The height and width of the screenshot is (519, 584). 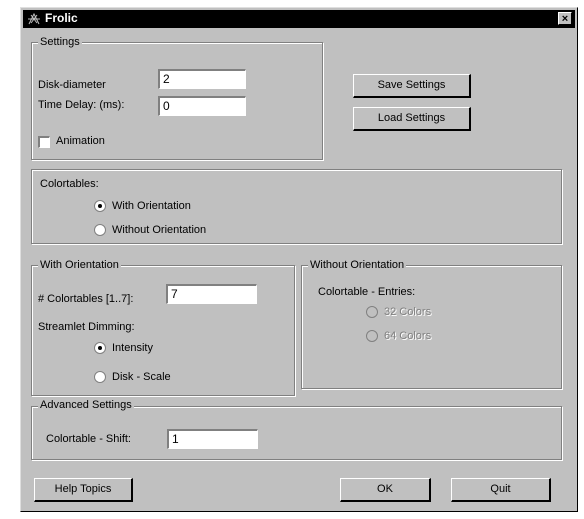 I want to click on with-orientation-radio, so click(x=100, y=206).